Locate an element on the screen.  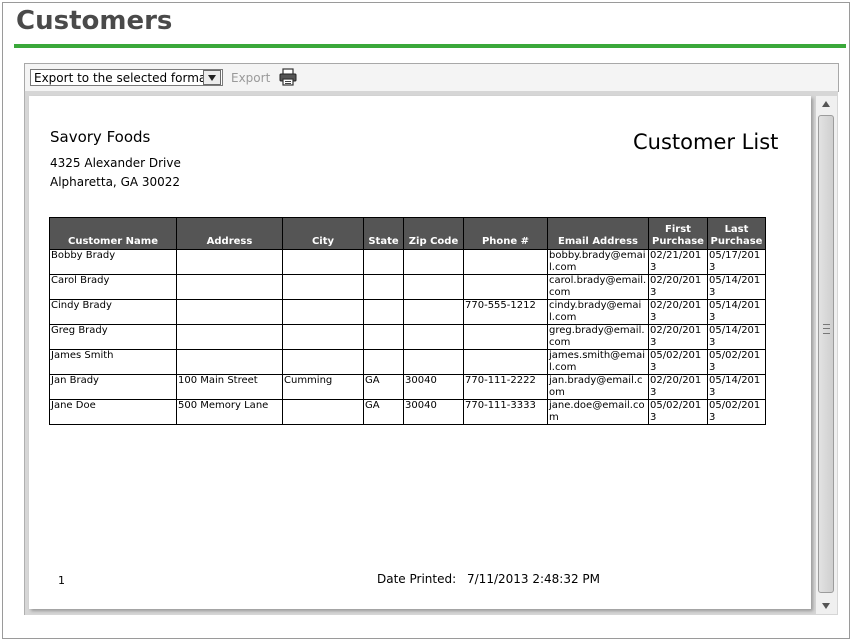
column-header: Email Address is located at coordinates (598, 233).